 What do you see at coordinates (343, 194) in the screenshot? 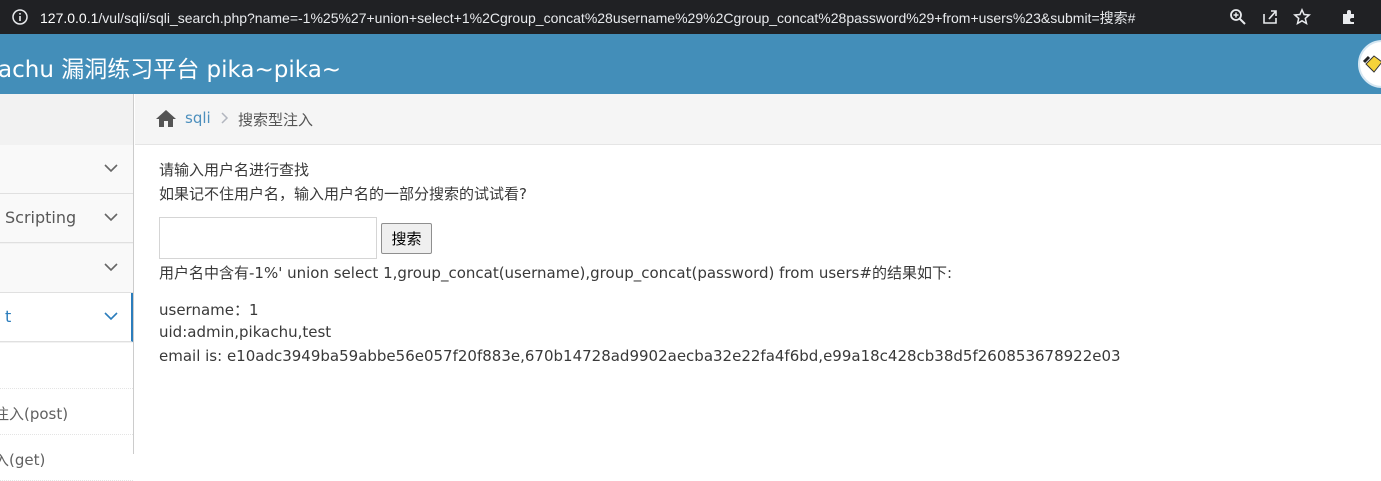
I see `hint-text: 如果记不住用户名，输入用户名的一部分搜索的试试看?` at bounding box center [343, 194].